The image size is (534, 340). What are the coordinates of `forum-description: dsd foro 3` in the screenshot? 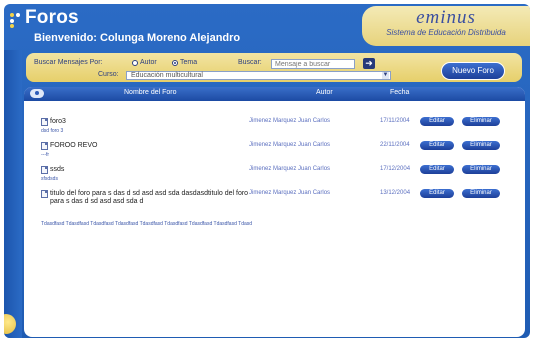 It's located at (52, 131).